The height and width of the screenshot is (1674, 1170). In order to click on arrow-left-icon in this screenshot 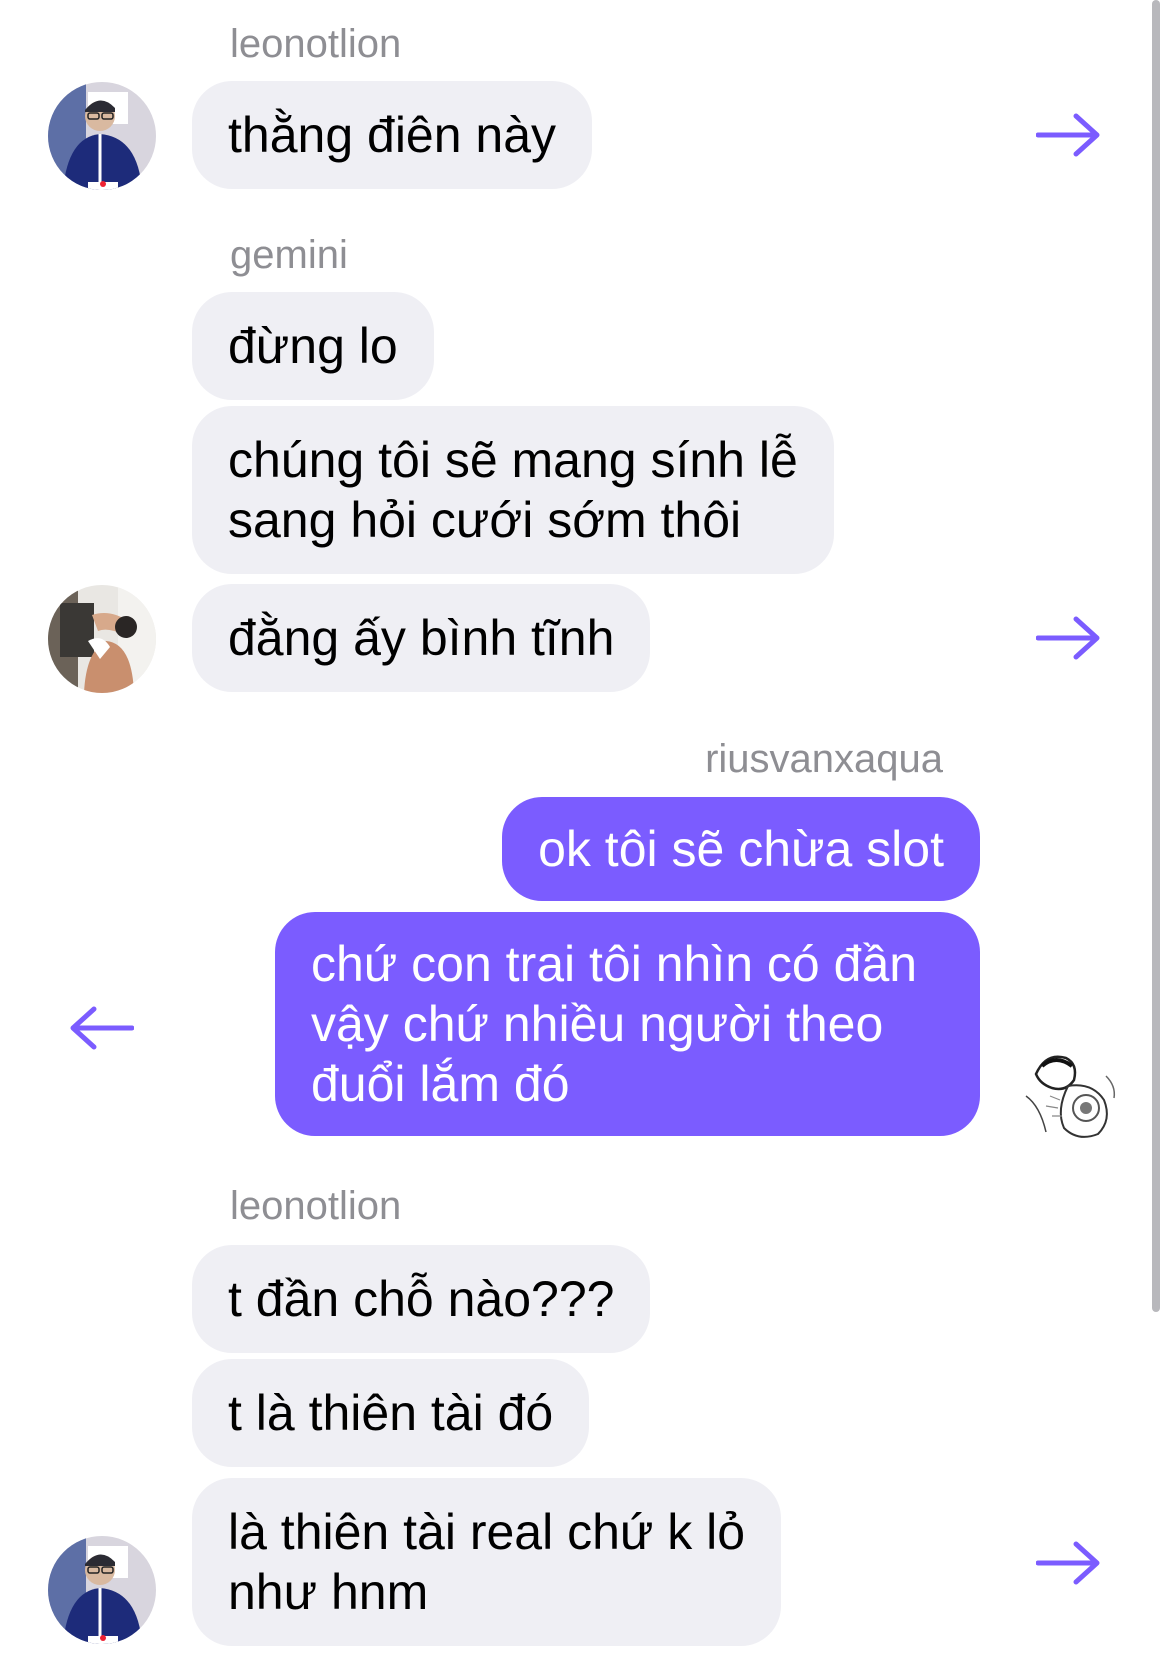, I will do `click(102, 1028)`.